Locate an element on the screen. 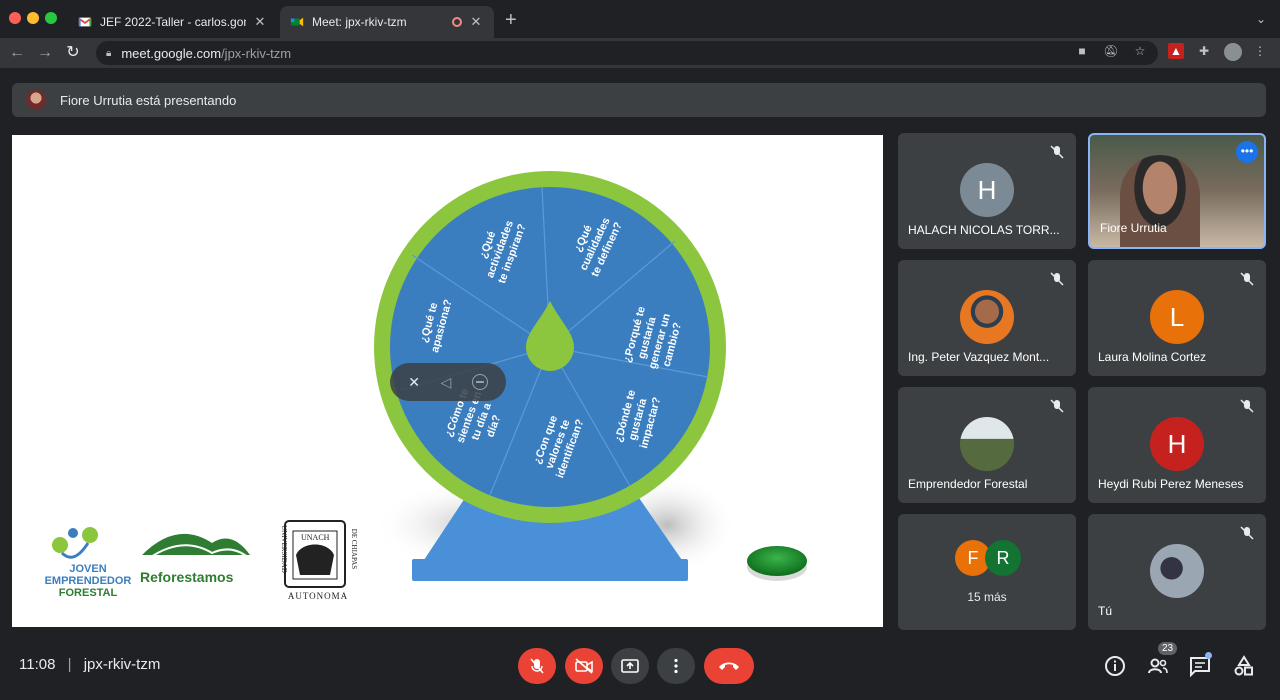 Image resolution: width=1280 pixels, height=700 pixels. toggle-mic-button is located at coordinates (537, 666).